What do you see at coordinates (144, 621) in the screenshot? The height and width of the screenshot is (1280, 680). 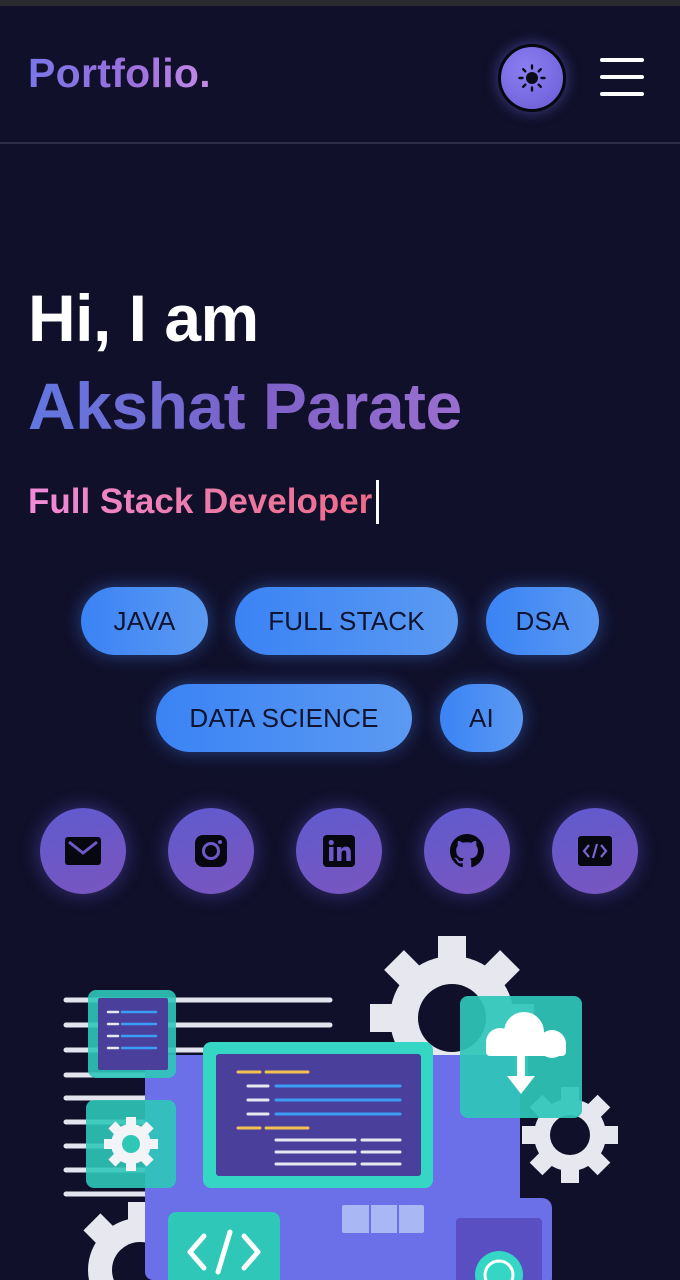 I see `tag-java: JAVA` at bounding box center [144, 621].